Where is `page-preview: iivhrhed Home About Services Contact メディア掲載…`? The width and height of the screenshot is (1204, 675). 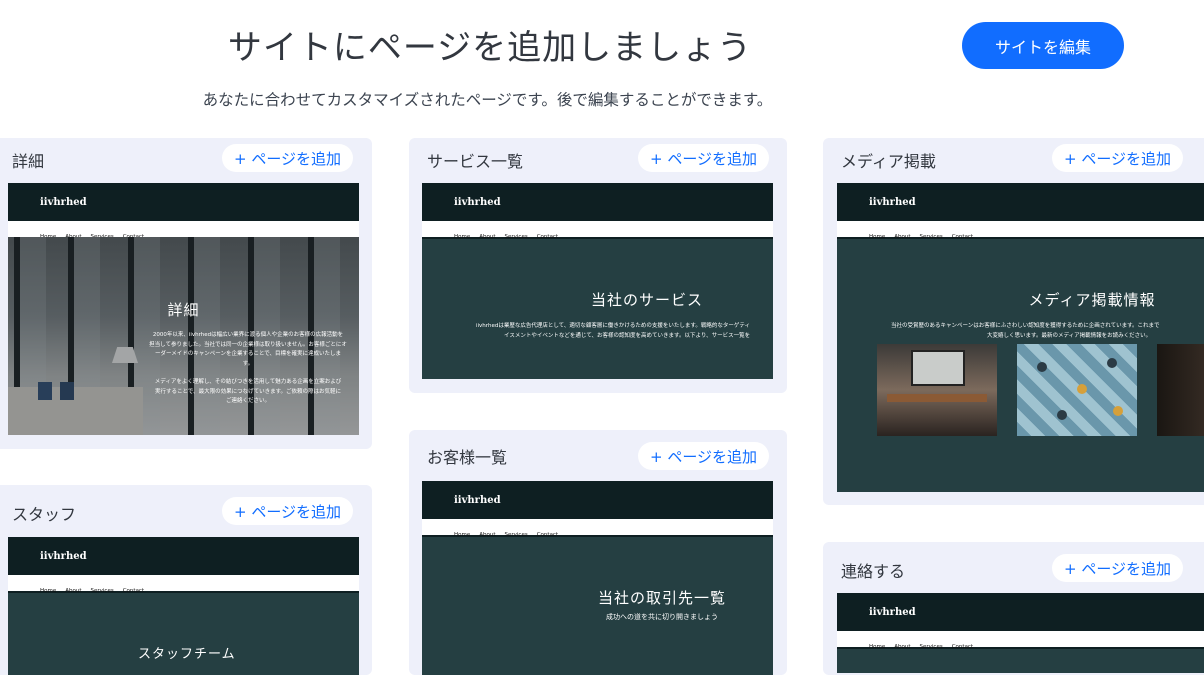
page-preview: iivhrhed Home About Services Contact メディア掲載… is located at coordinates (1020, 337).